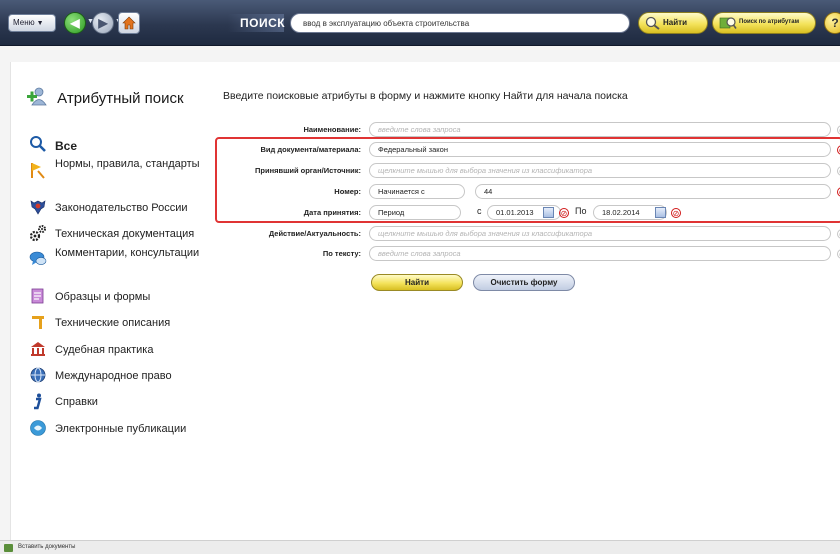  I want to click on form-row-issuer: Принявший орган/Источник: ⊘, so click(531, 171).